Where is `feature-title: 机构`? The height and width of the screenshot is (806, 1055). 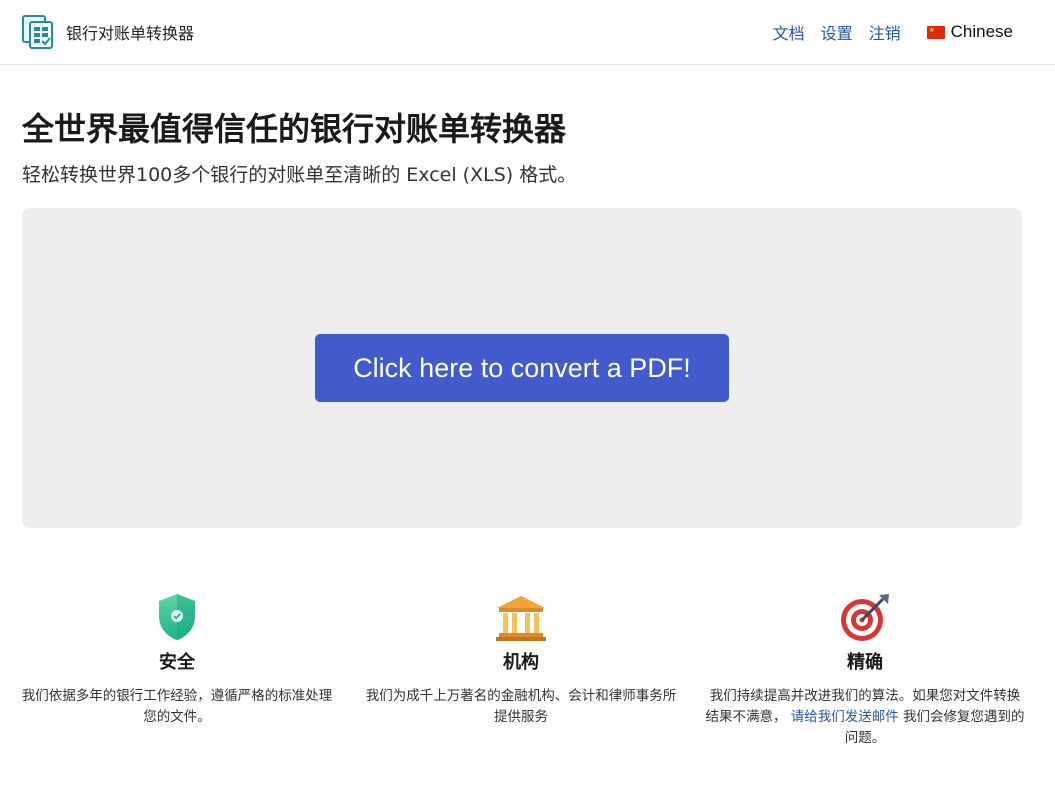 feature-title: 机构 is located at coordinates (521, 662).